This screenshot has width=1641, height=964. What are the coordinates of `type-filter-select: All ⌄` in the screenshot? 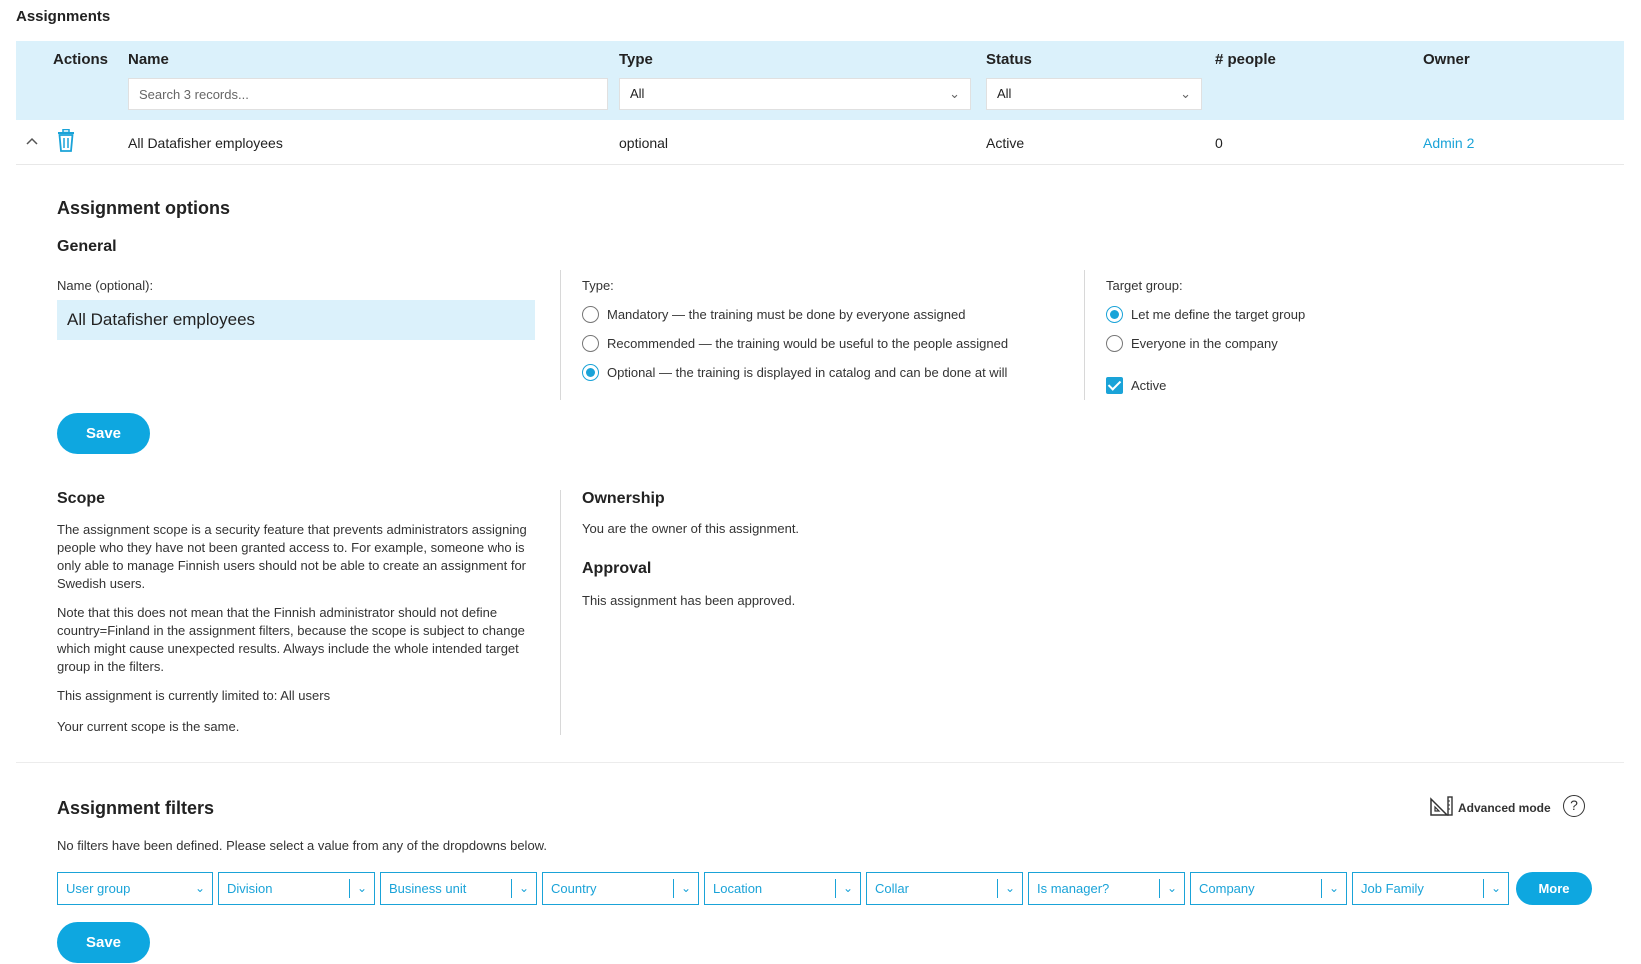 It's located at (795, 94).